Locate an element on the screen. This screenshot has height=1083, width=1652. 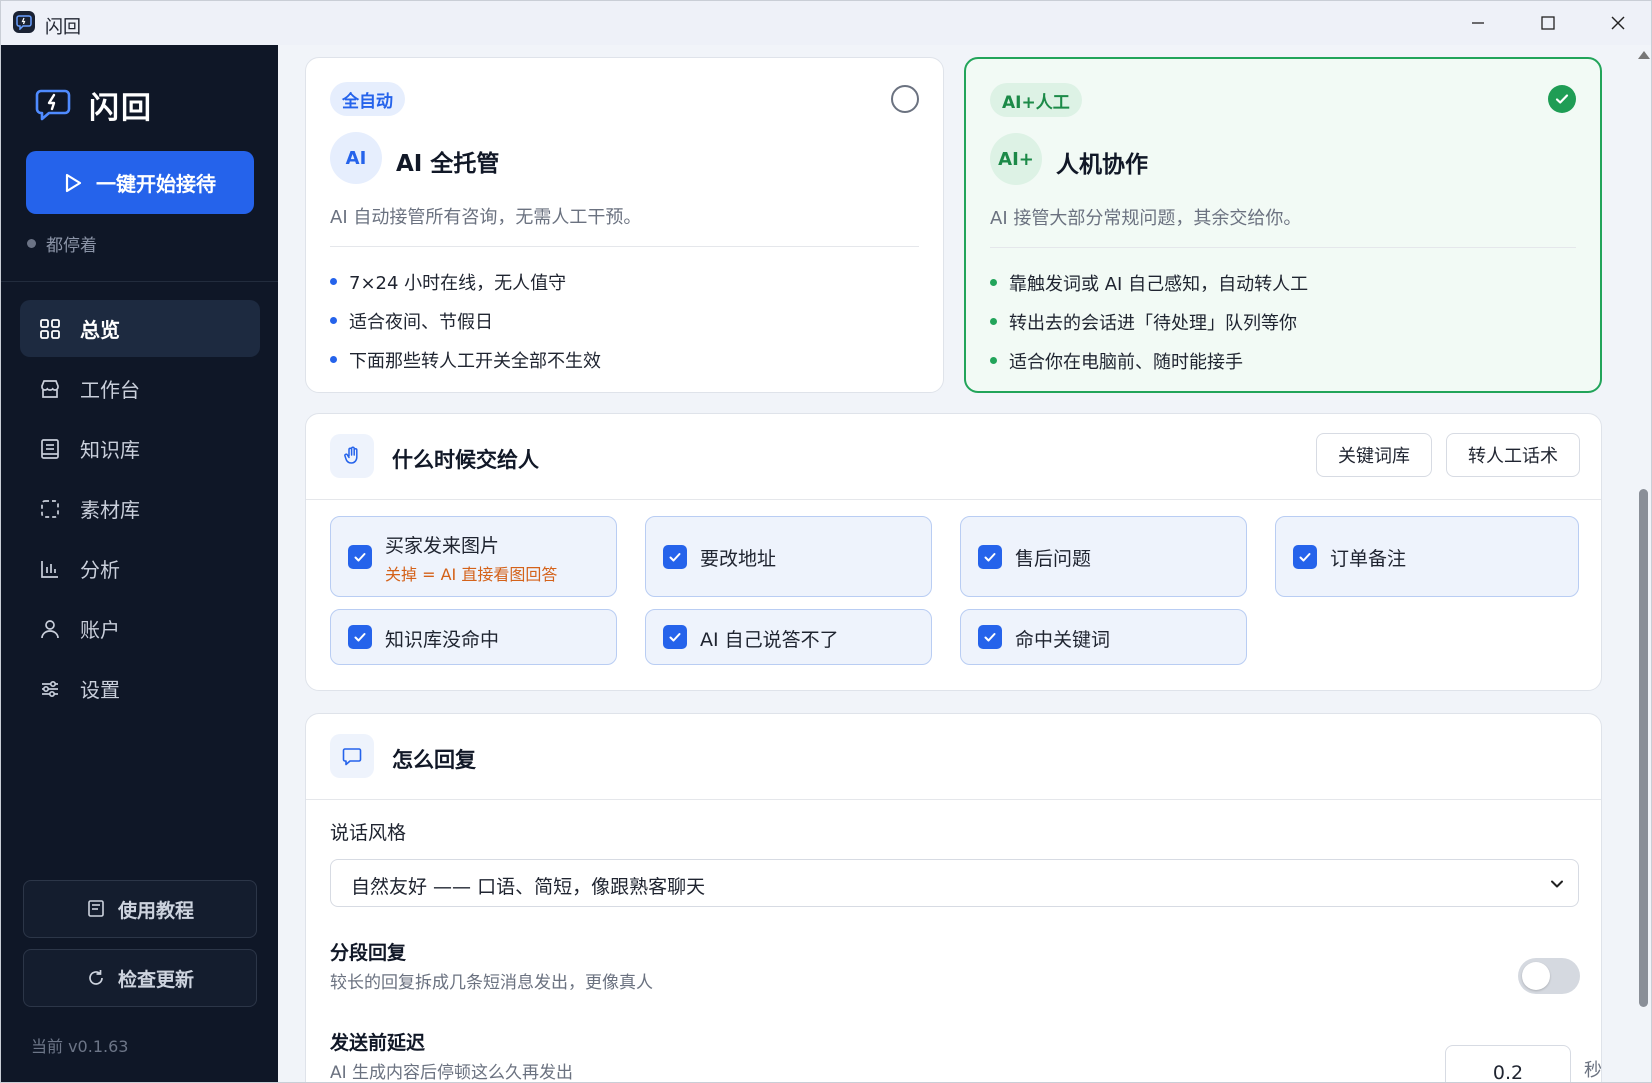
handoff-script-button: 转人工话术 is located at coordinates (1513, 455).